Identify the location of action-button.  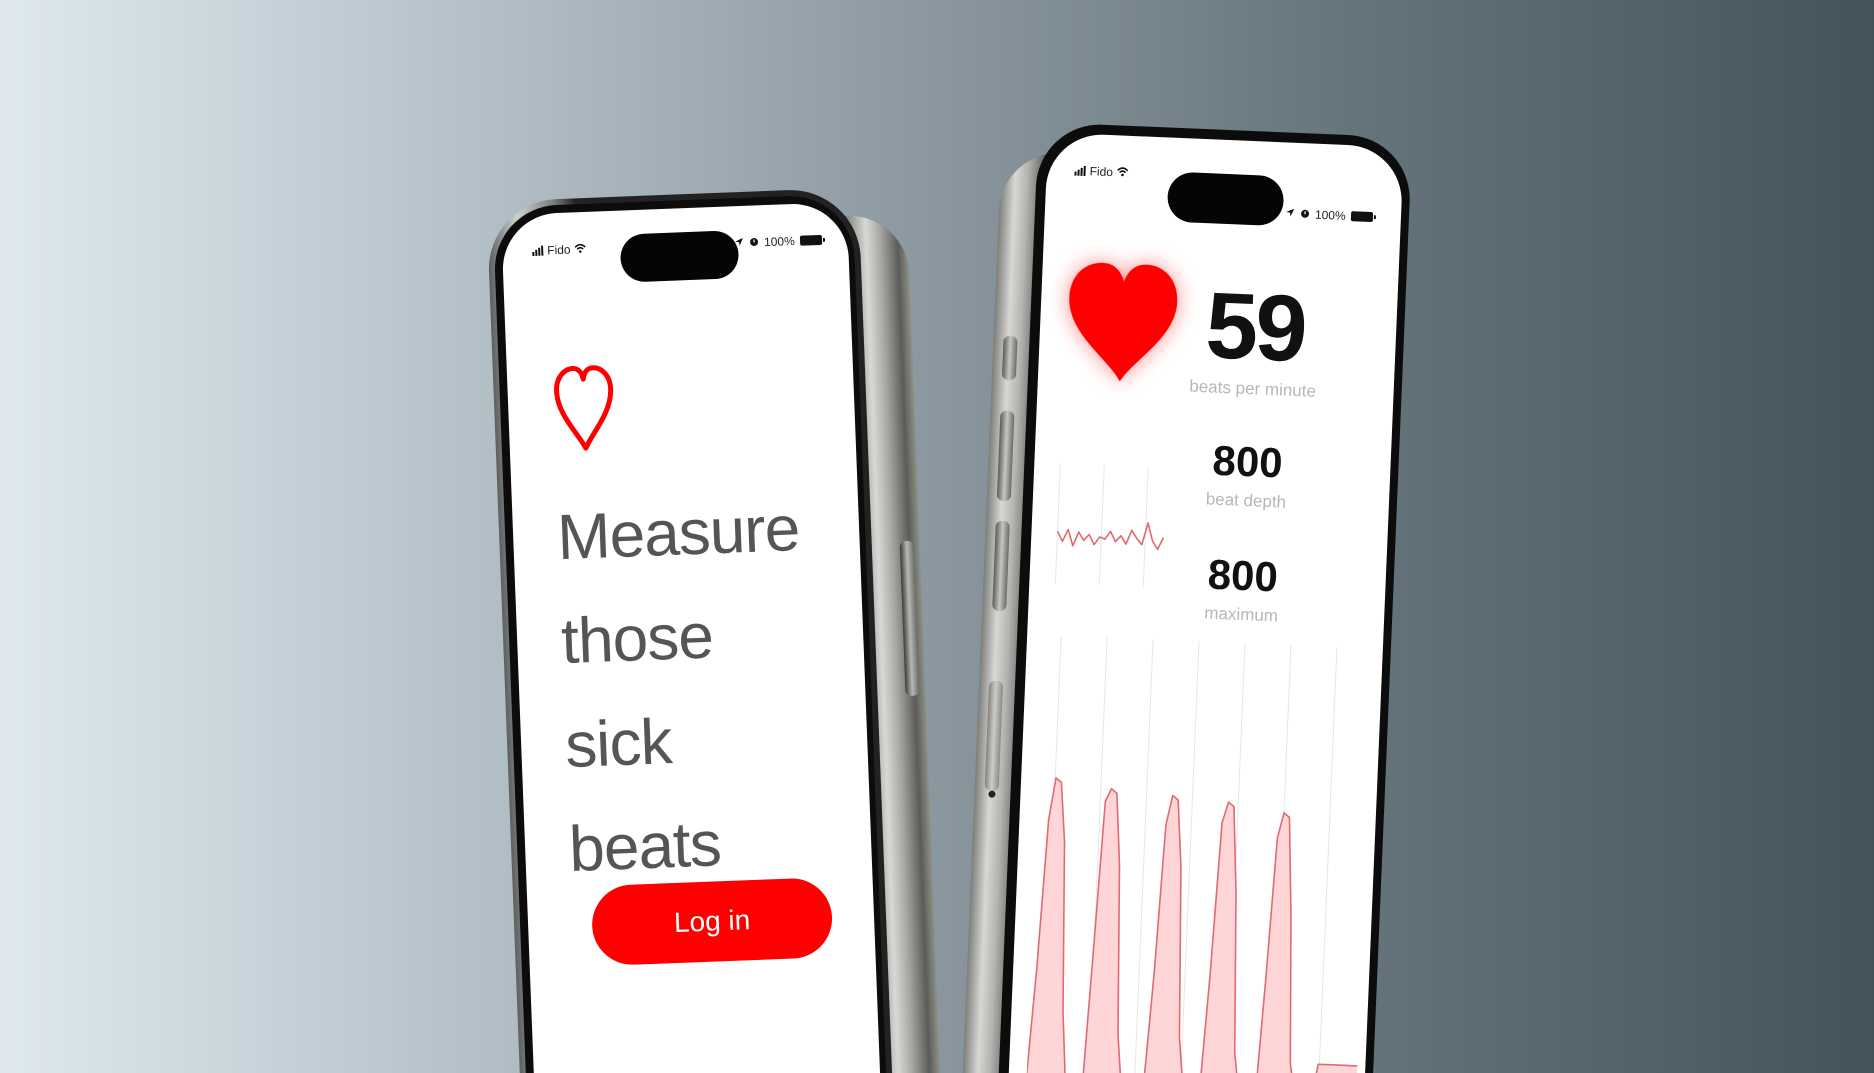
(1009, 358).